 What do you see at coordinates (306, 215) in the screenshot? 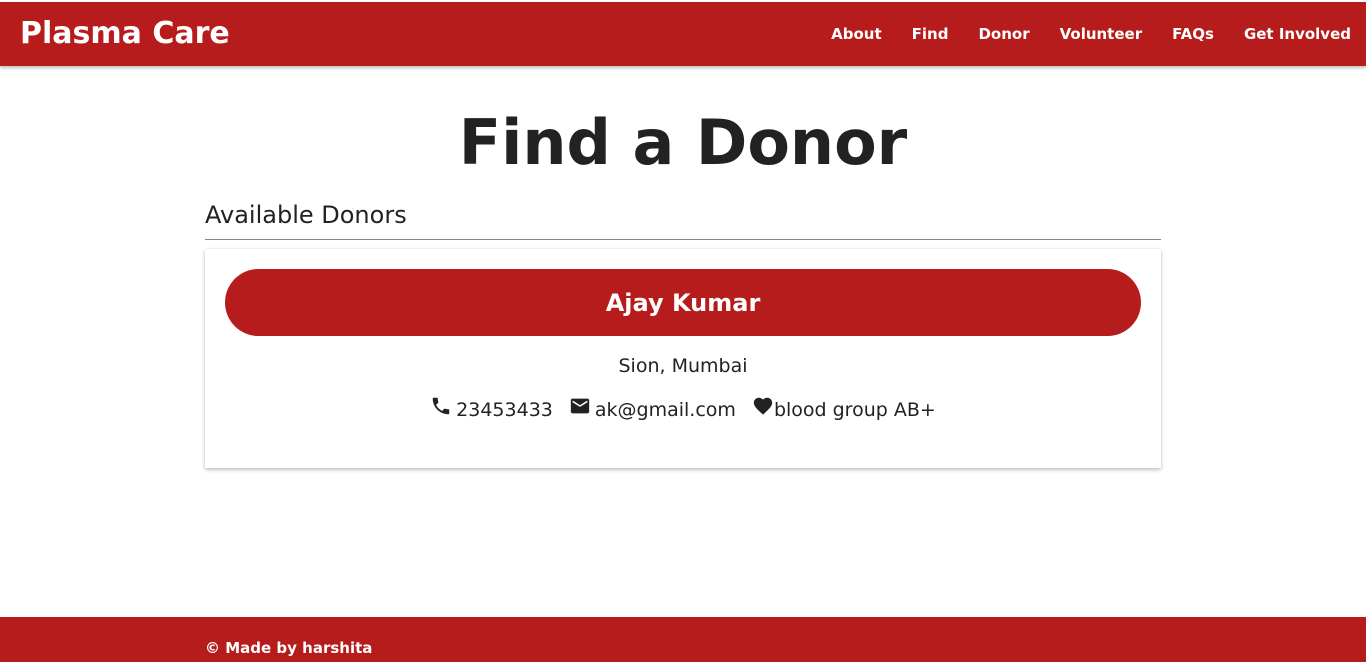
I see `section-heading: Available Donors` at bounding box center [306, 215].